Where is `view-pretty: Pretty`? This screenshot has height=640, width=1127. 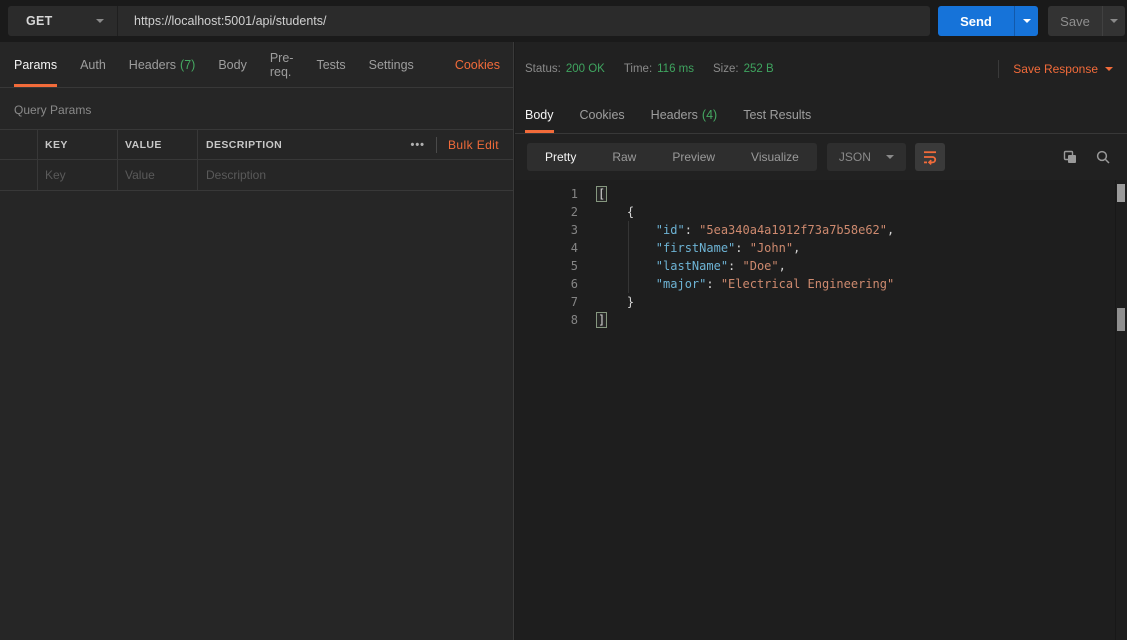
view-pretty: Pretty is located at coordinates (560, 157).